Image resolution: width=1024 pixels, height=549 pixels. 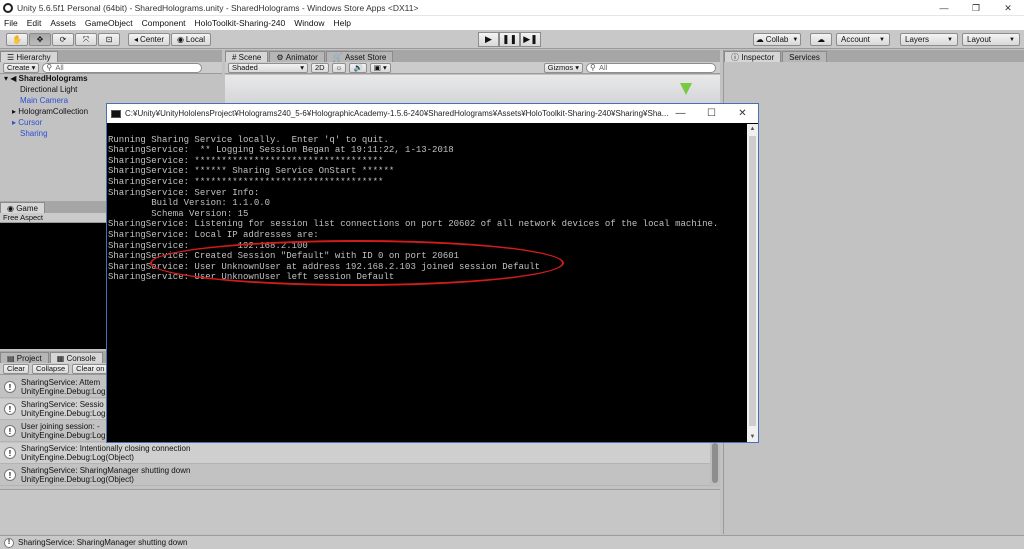 I want to click on collab-button: ☁ Collab ▼, so click(x=777, y=39).